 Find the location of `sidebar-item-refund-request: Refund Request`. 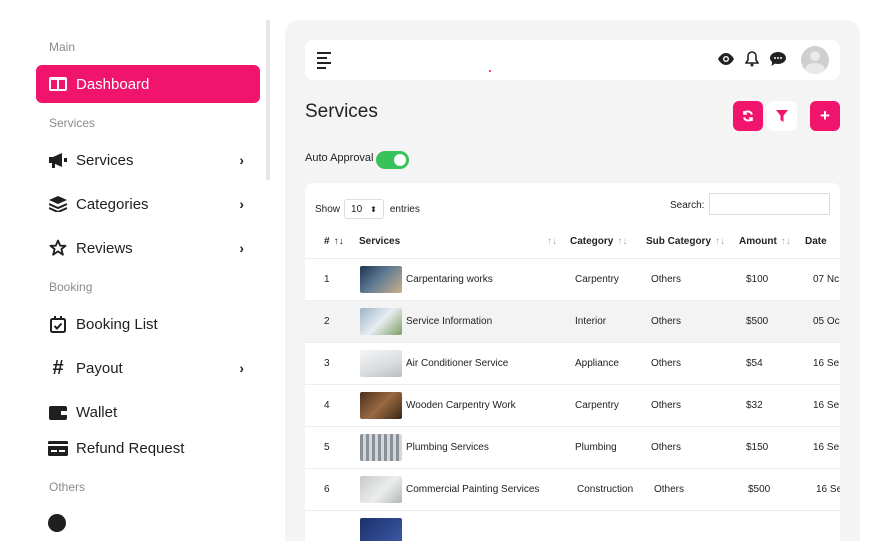

sidebar-item-refund-request: Refund Request is located at coordinates (148, 448).